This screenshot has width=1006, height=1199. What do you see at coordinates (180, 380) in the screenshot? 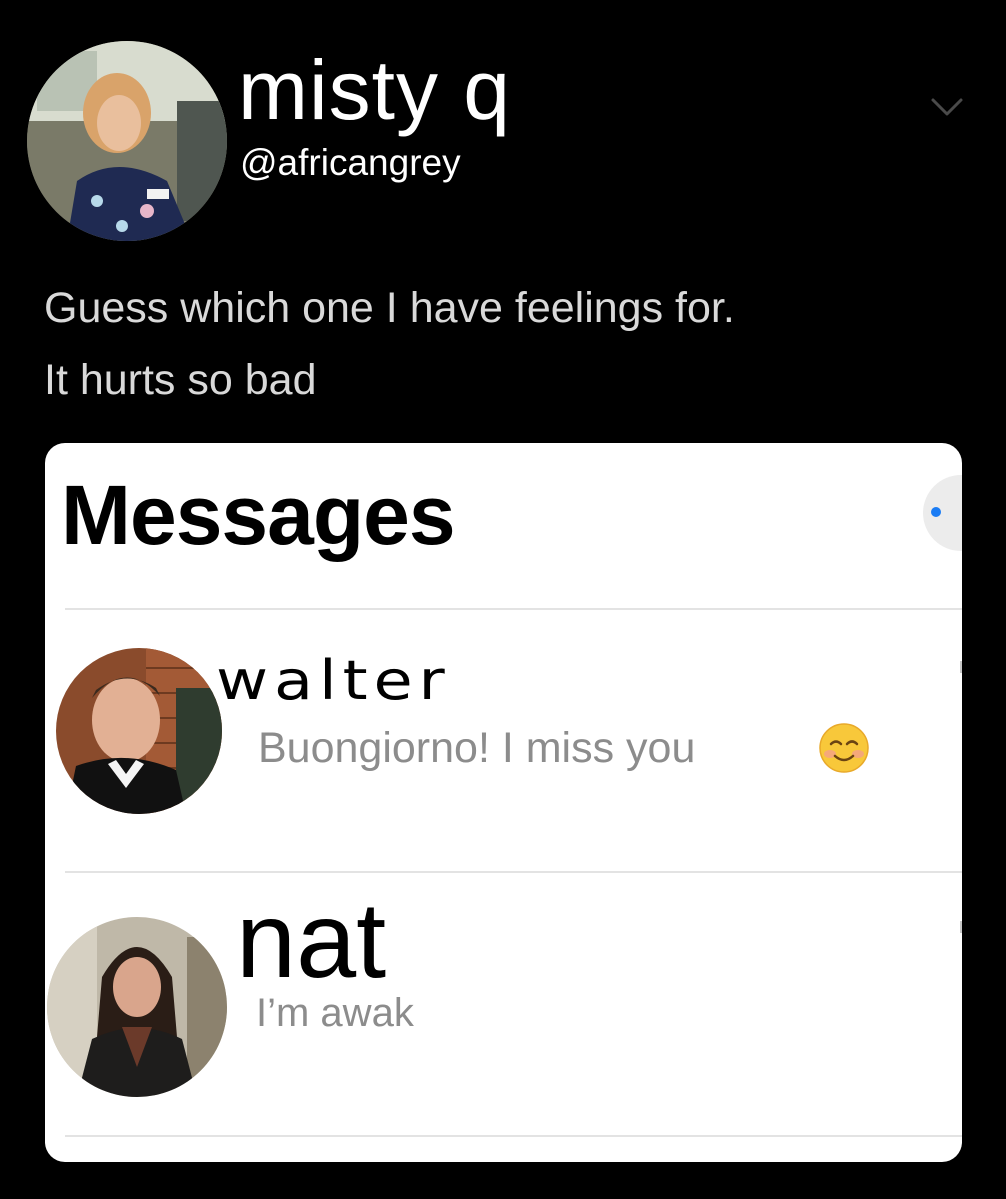
I see `tweet-text-line: It hurts so bad` at bounding box center [180, 380].